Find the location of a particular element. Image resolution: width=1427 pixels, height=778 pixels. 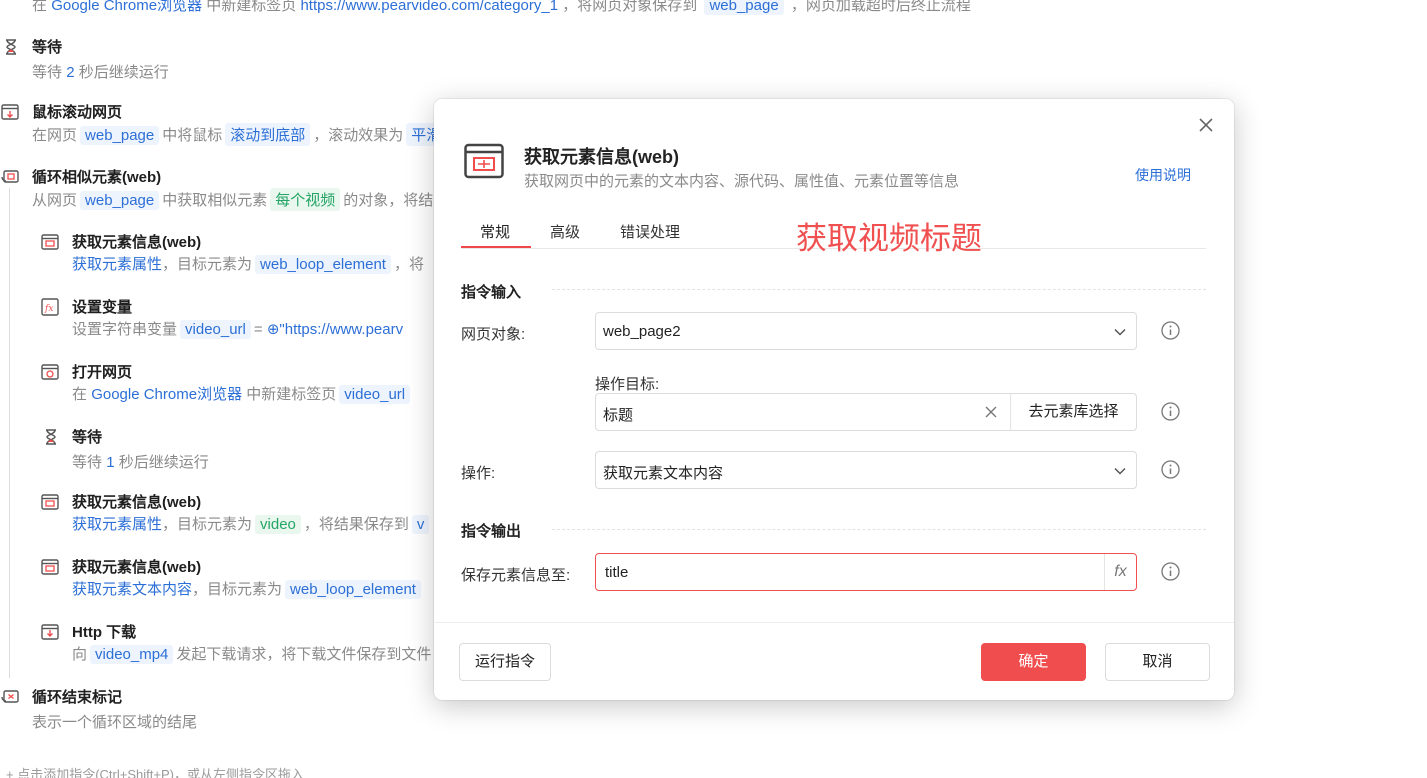

open-page-icon is located at coordinates (50, 372).